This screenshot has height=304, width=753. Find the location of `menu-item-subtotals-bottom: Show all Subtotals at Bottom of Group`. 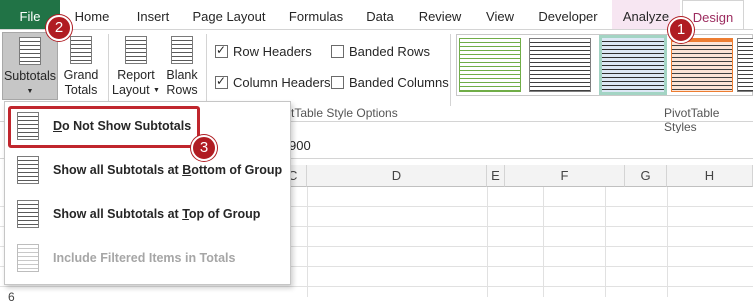

menu-item-subtotals-bottom: Show all Subtotals at Bottom of Group is located at coordinates (147, 170).